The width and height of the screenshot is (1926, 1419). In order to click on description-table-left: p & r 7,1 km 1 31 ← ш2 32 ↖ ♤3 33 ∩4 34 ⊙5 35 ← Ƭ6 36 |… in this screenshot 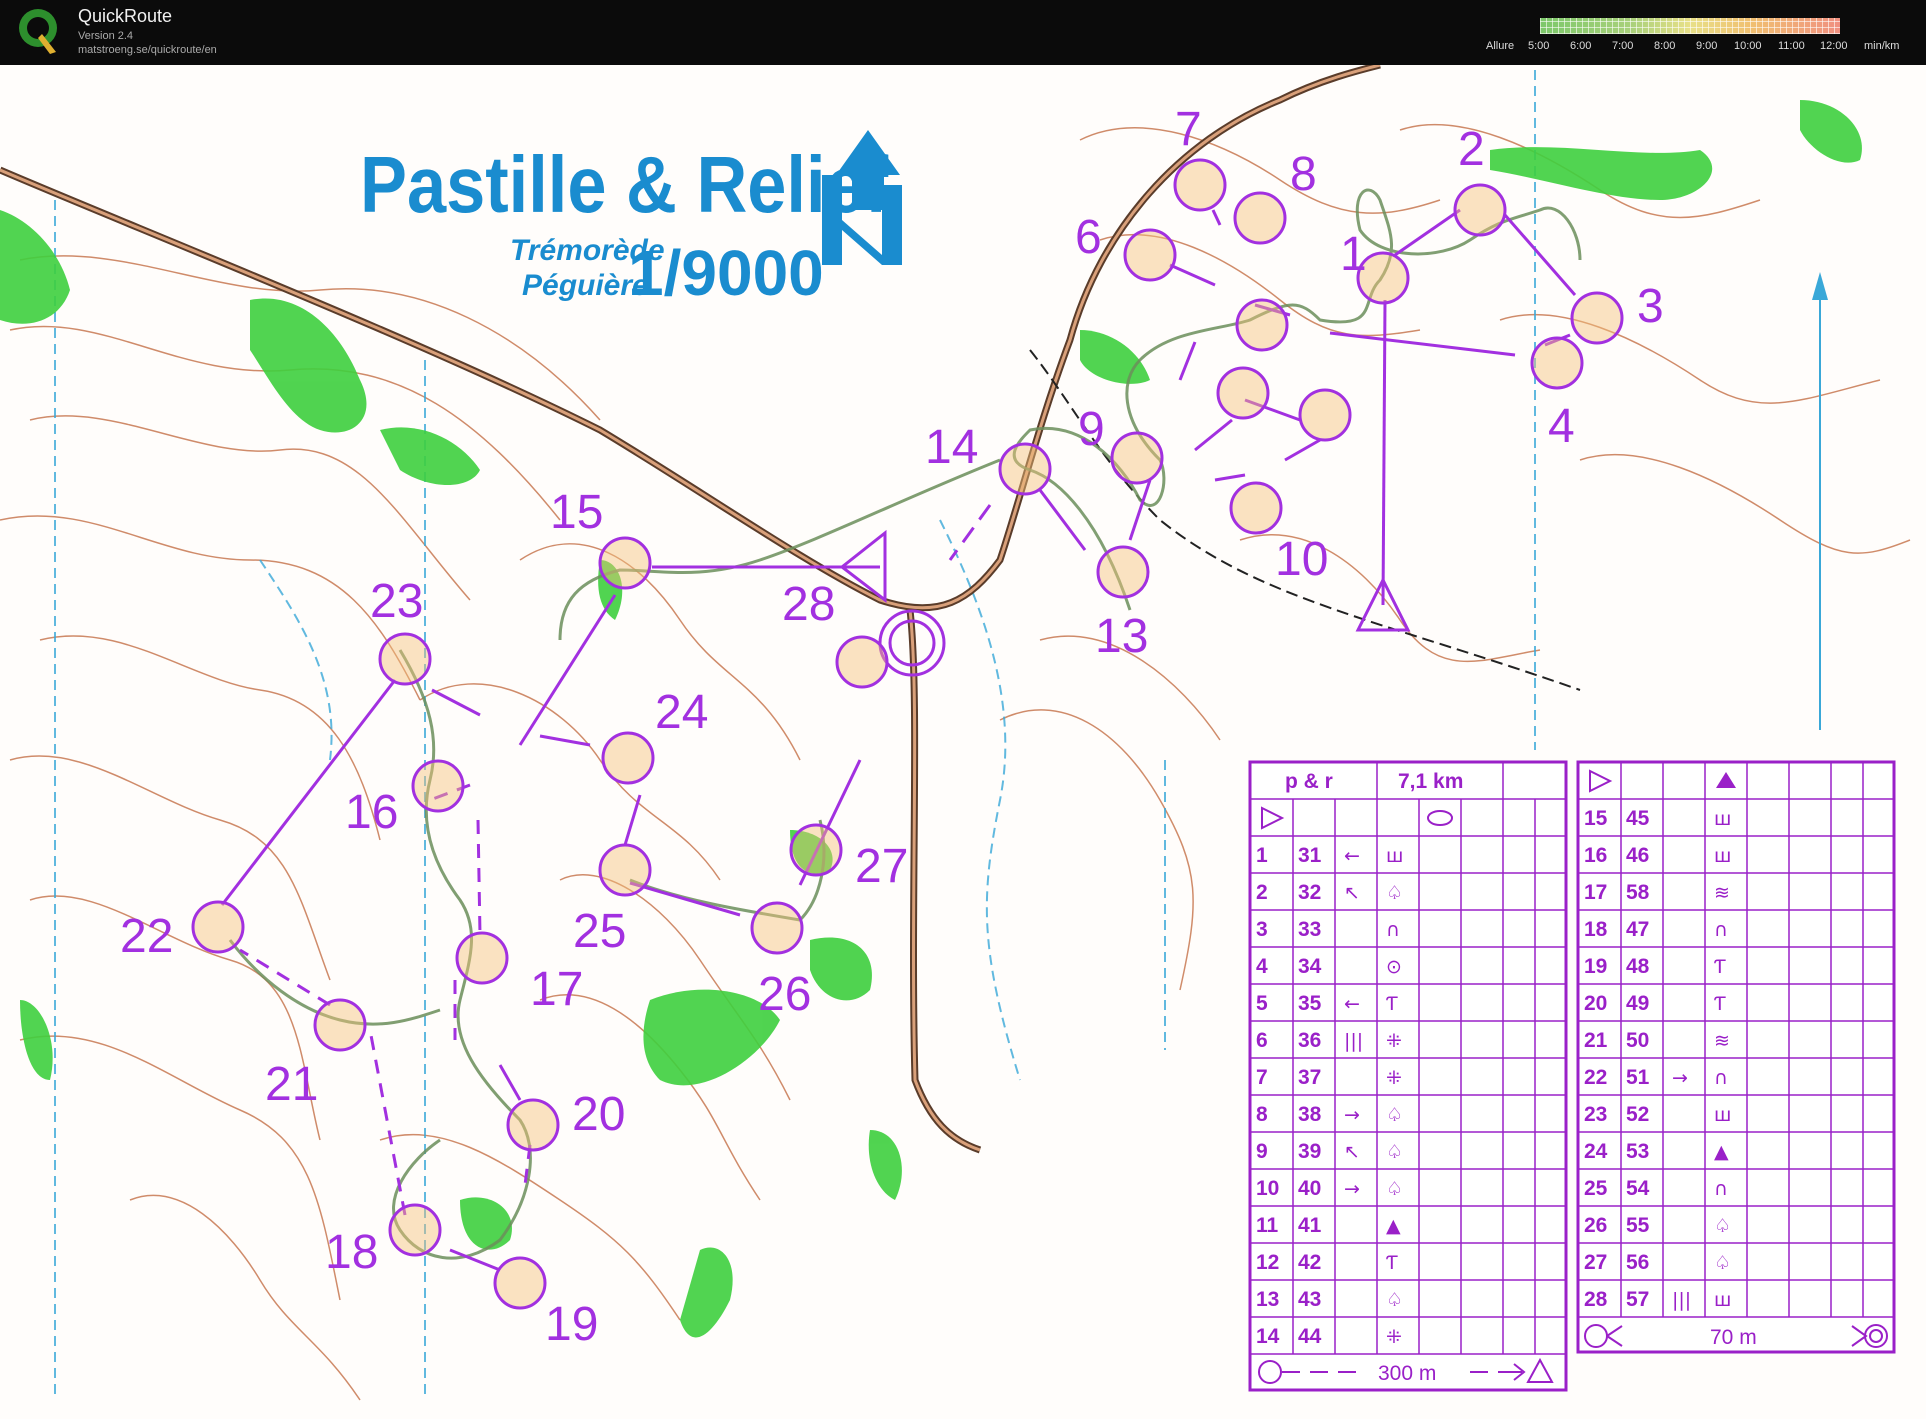, I will do `click(1408, 1076)`.